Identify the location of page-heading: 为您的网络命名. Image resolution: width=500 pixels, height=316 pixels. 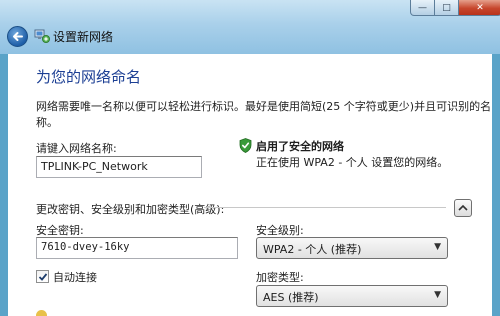
(89, 77).